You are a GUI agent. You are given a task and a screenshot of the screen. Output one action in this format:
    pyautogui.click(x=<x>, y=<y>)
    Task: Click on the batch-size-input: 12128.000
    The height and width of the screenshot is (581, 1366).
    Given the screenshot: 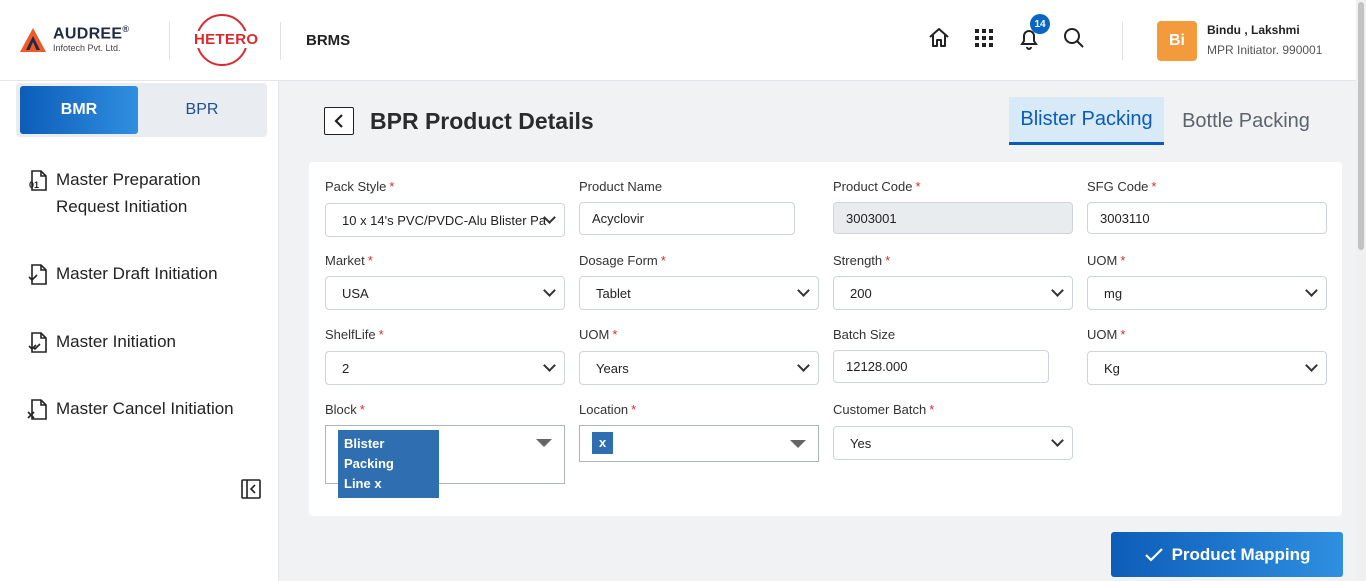 What is the action you would take?
    pyautogui.click(x=941, y=366)
    